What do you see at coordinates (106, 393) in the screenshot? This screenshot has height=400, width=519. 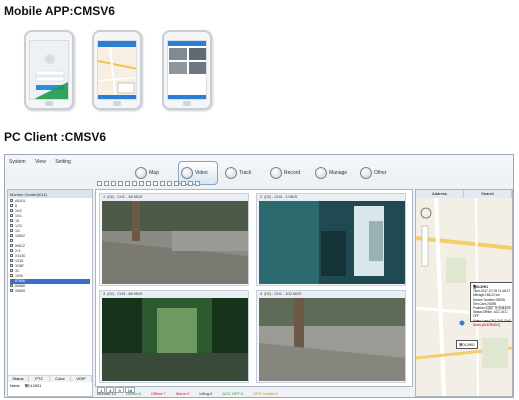 I see `status-monitor: Monitor:13` at bounding box center [106, 393].